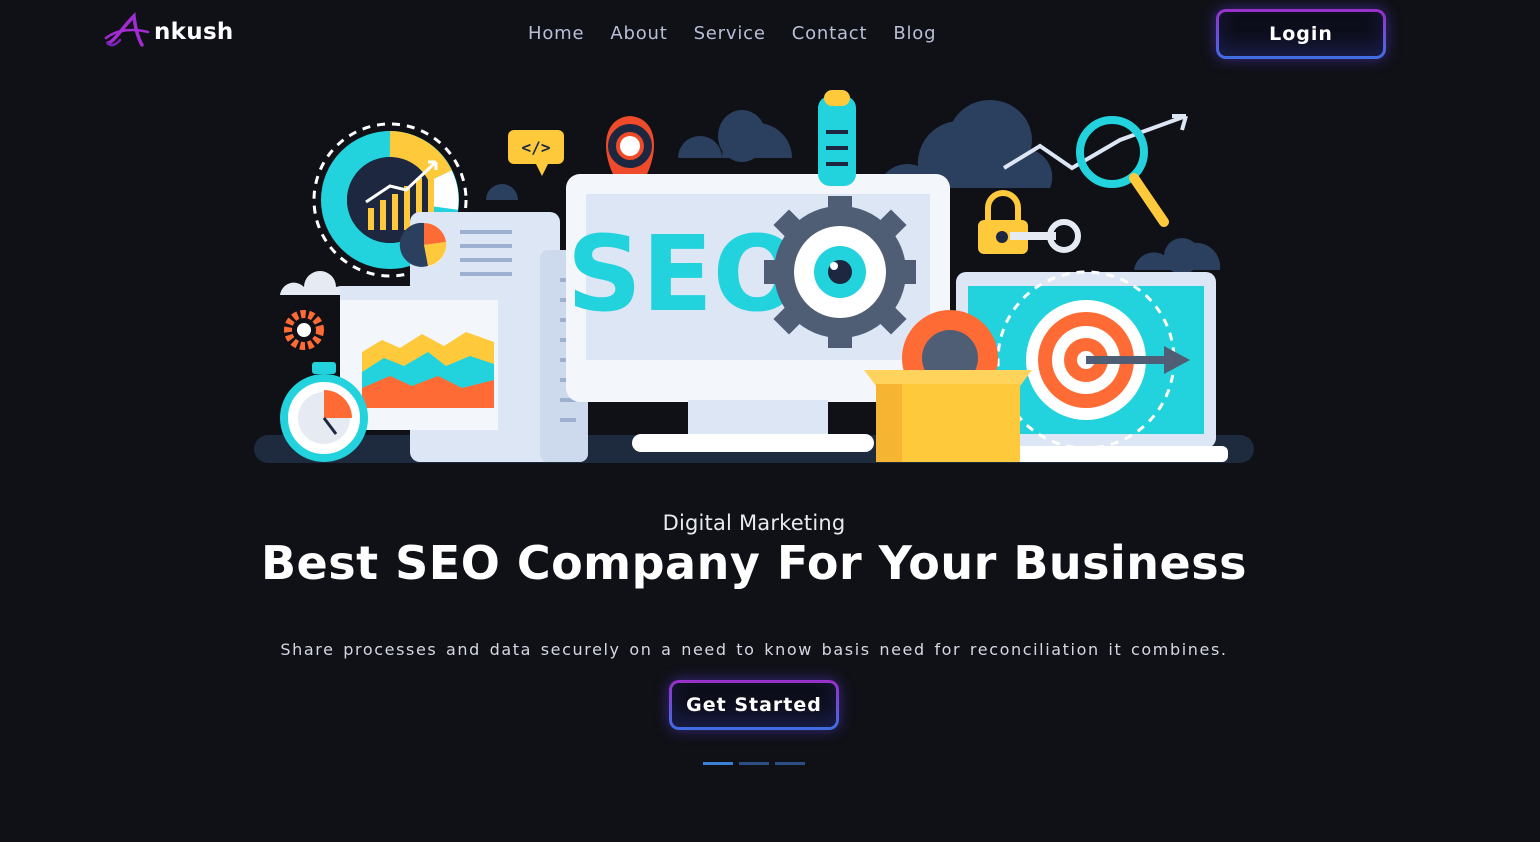 This screenshot has height=842, width=1540. I want to click on logo-a-icon, so click(127, 29).